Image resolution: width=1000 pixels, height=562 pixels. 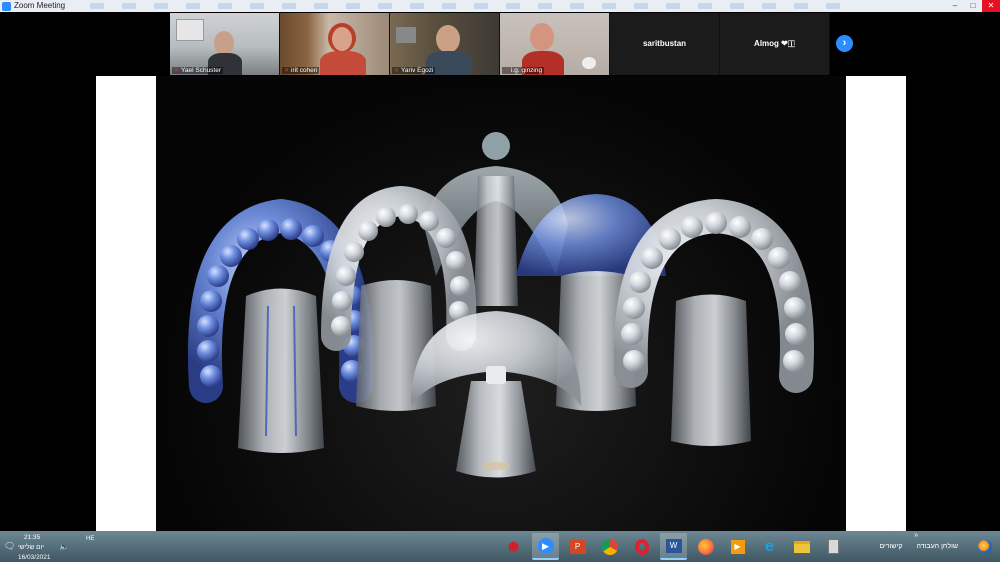 What do you see at coordinates (737, 546) in the screenshot?
I see `media-player-icon: ▶` at bounding box center [737, 546].